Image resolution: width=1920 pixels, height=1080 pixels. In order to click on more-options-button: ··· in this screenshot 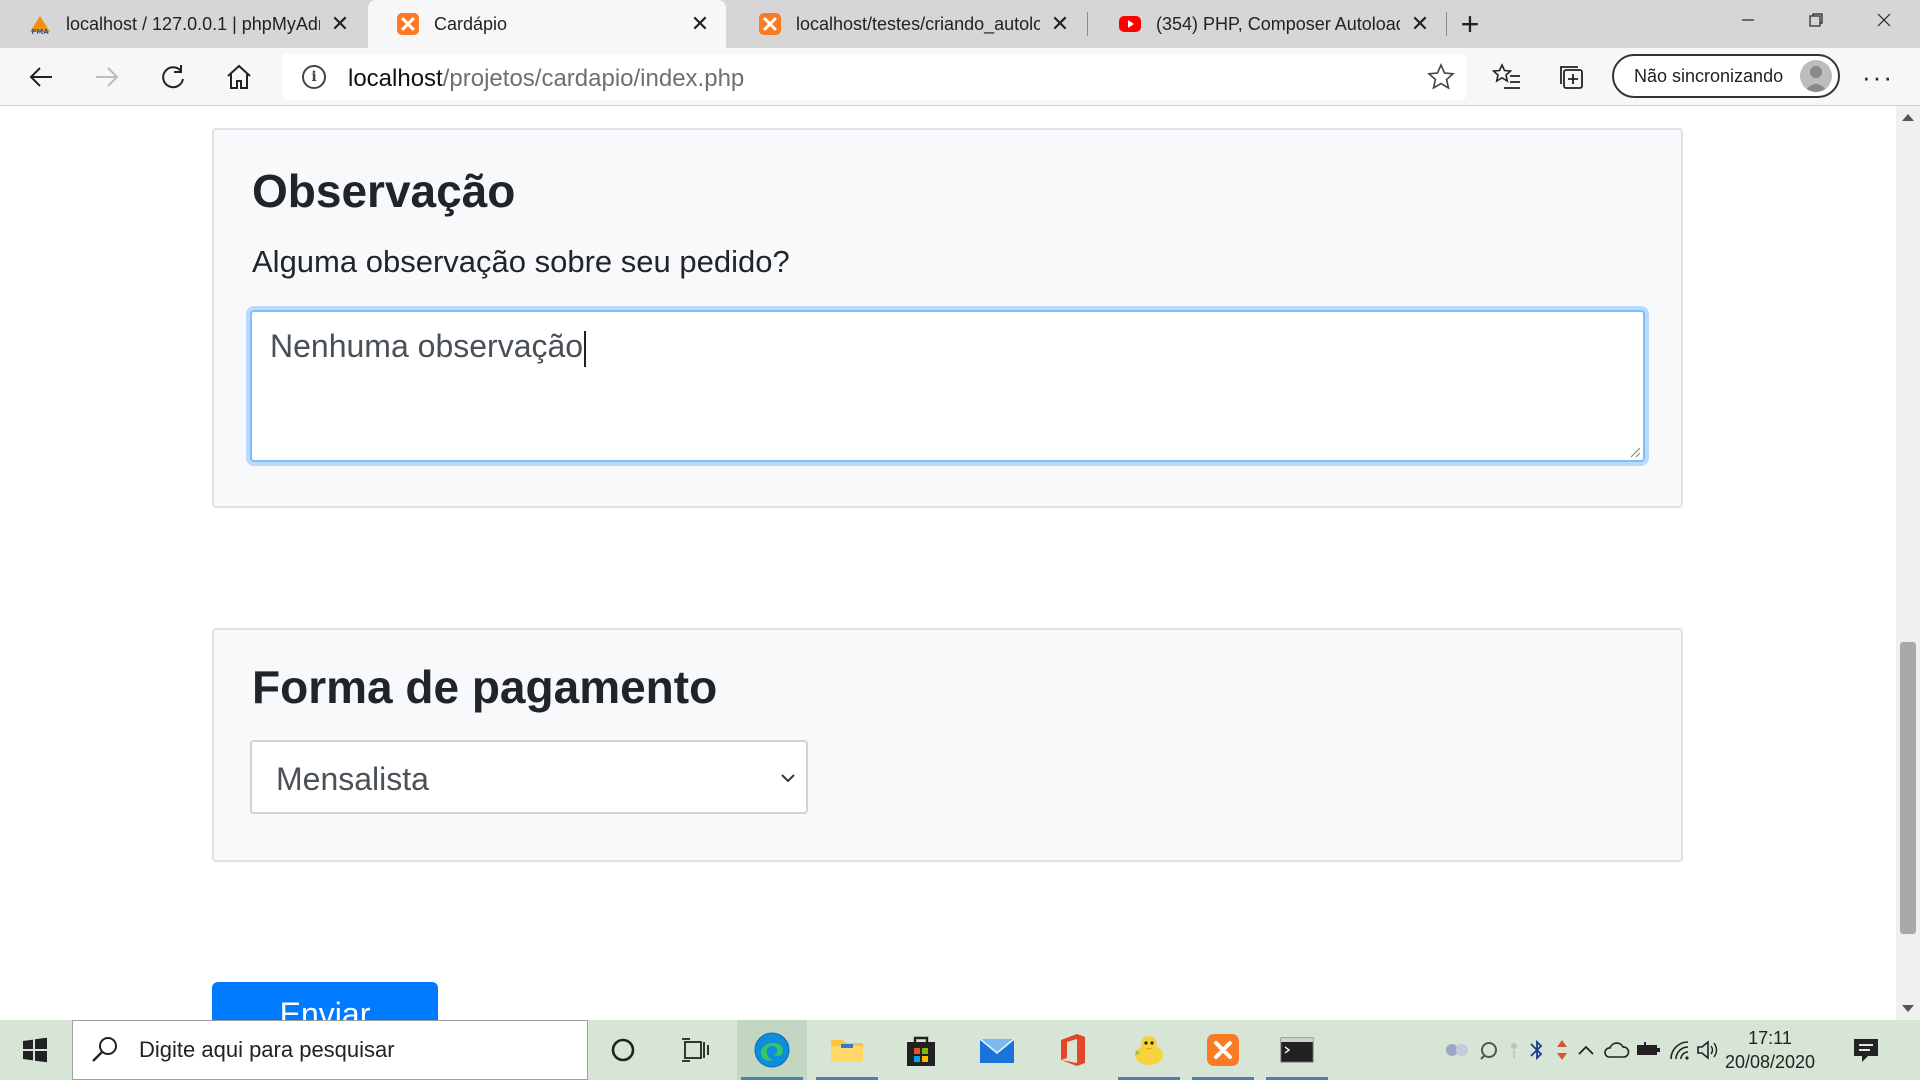, I will do `click(1878, 77)`.